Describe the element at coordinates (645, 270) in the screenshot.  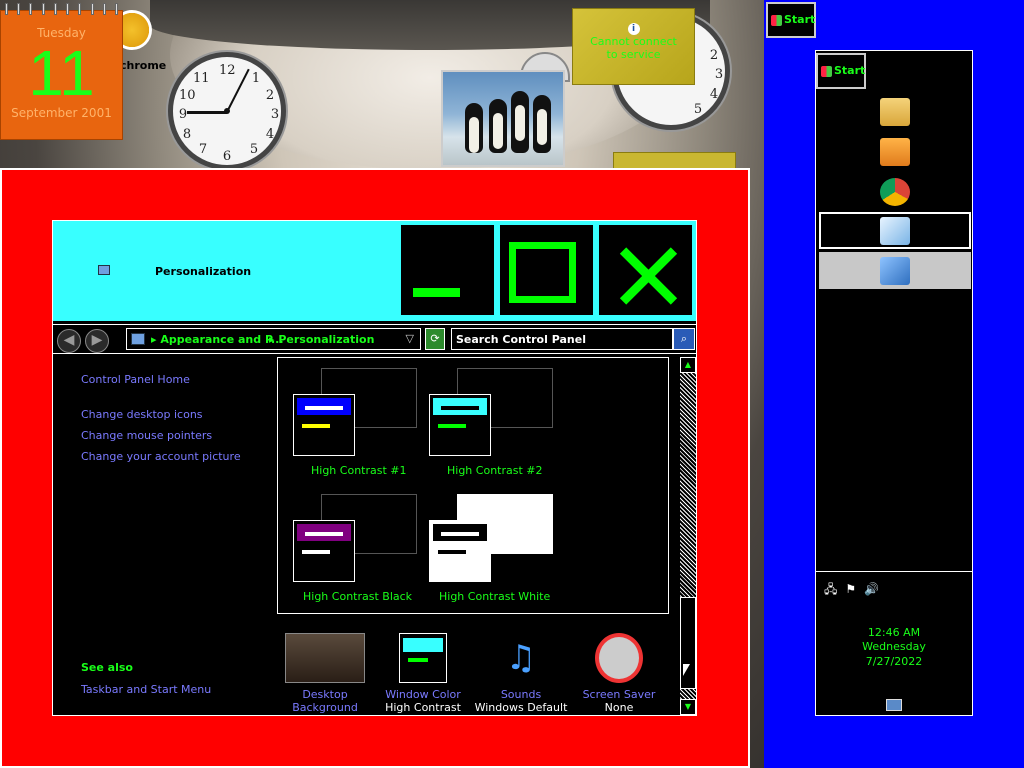
I see `close-button` at that location.